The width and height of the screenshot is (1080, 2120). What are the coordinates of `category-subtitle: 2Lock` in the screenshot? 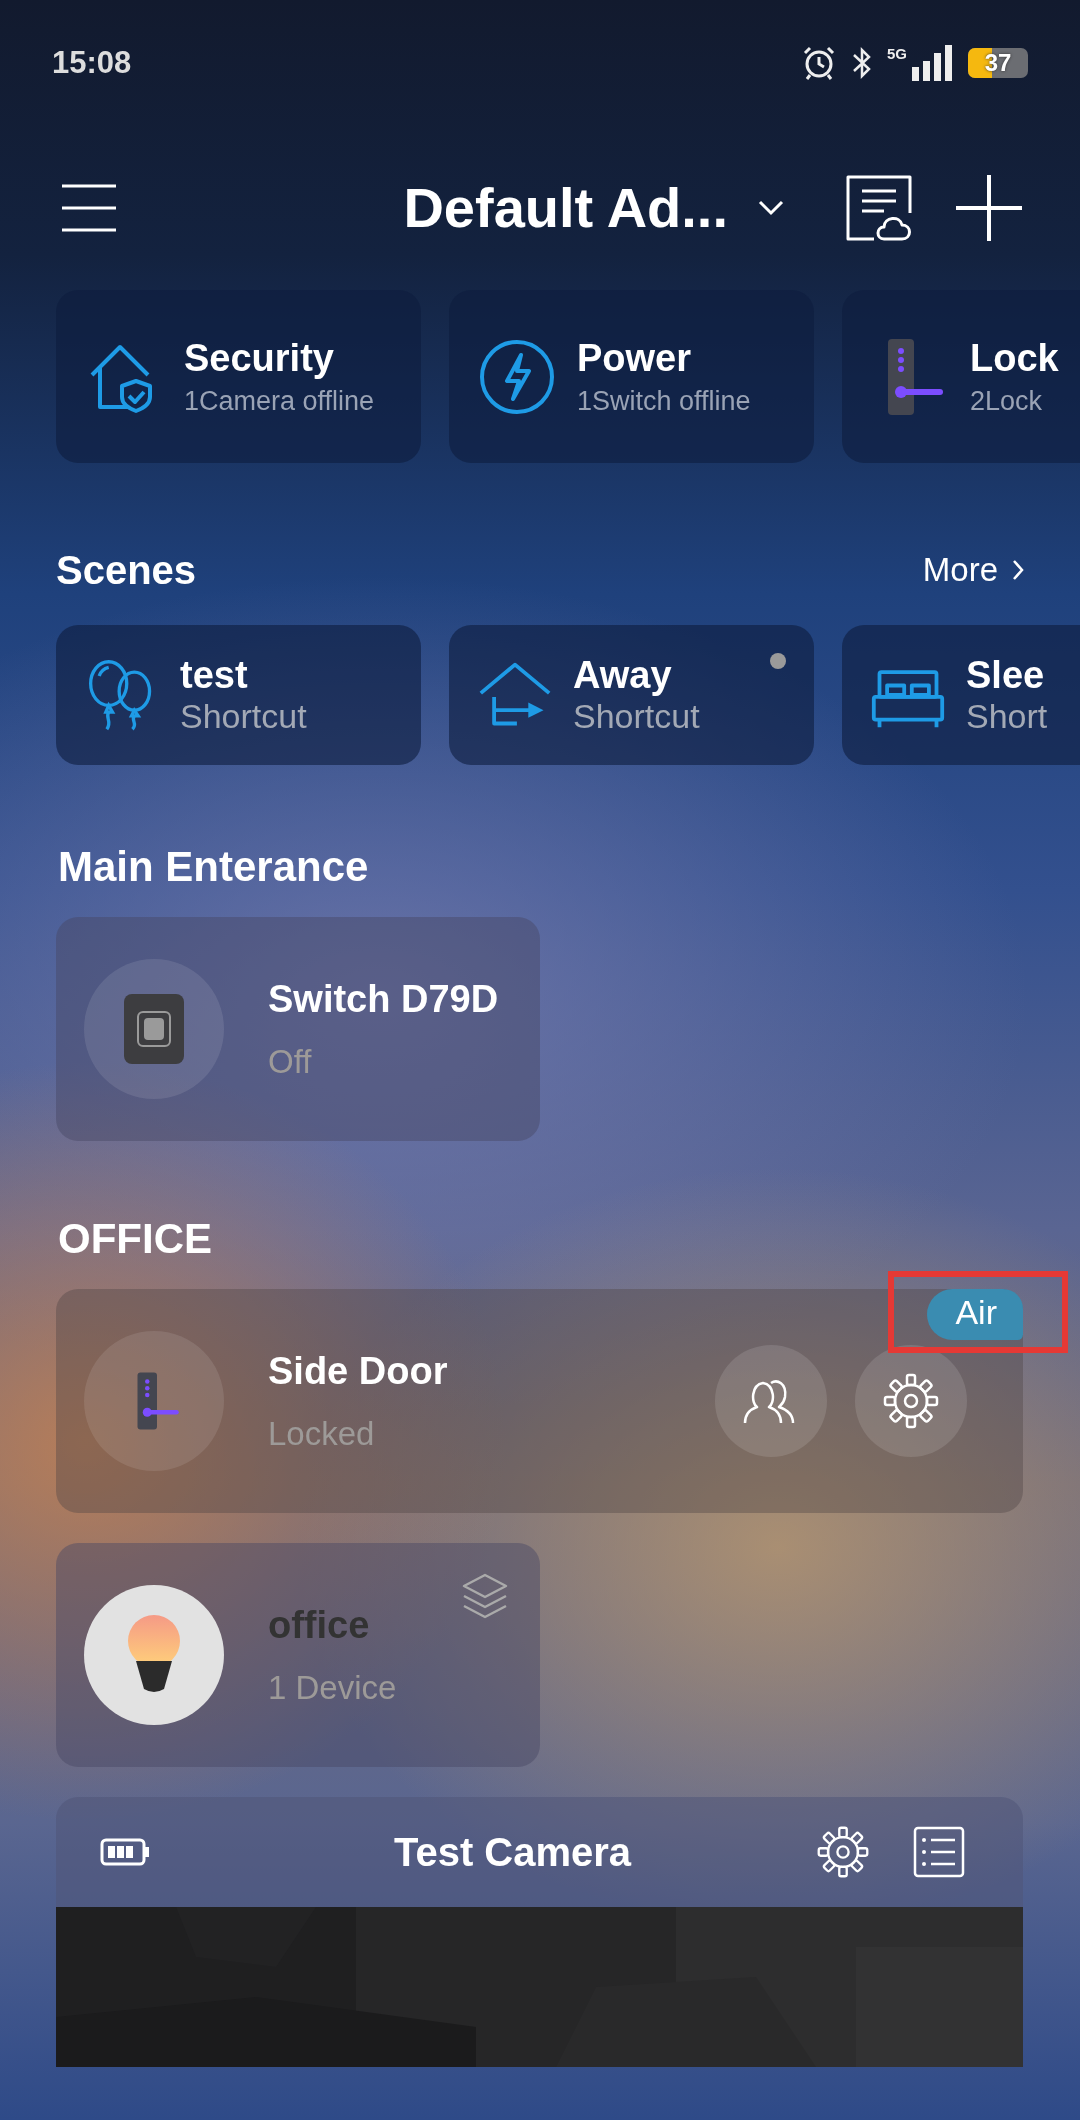 It's located at (1007, 401).